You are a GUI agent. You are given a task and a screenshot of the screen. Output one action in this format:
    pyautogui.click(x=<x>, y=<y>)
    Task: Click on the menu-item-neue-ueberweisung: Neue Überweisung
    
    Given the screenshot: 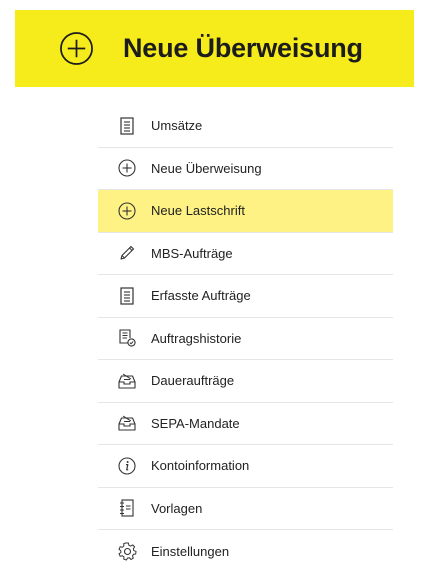 What is the action you would take?
    pyautogui.click(x=245, y=169)
    